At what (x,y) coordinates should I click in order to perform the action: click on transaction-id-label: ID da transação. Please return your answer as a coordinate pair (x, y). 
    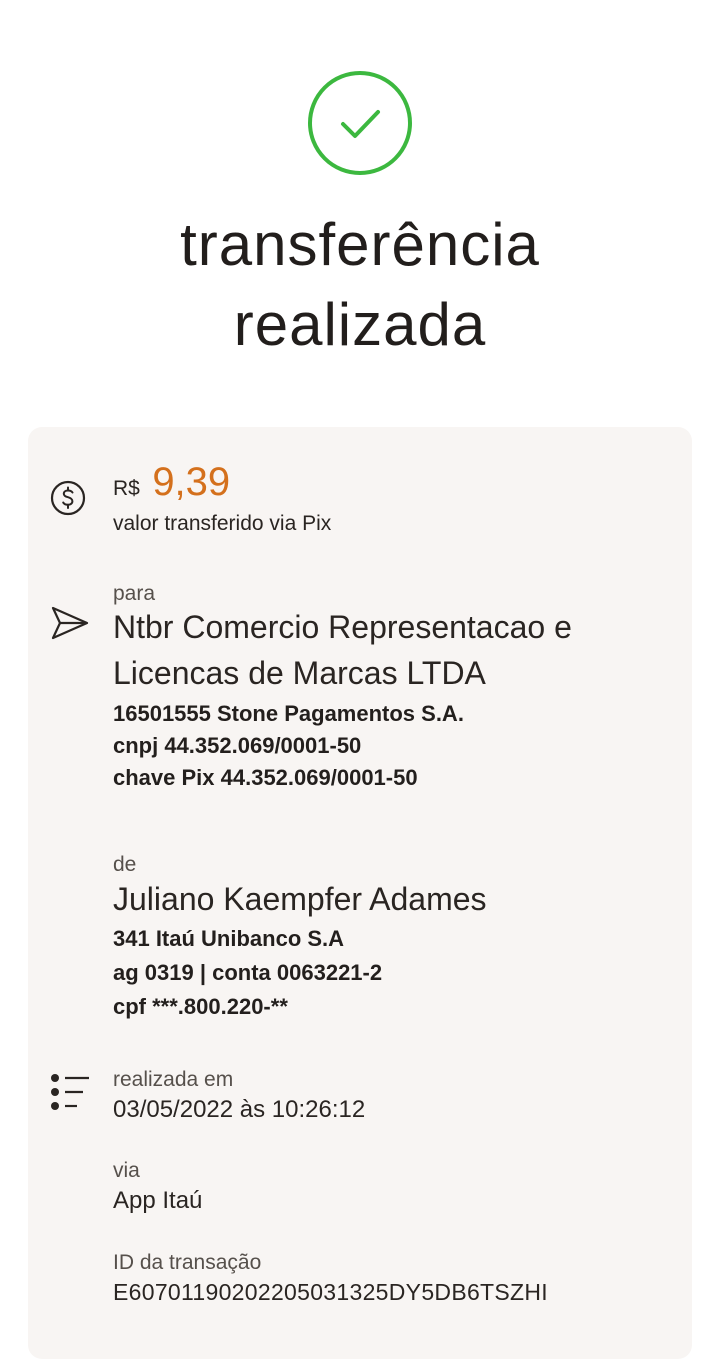
    Looking at the image, I should click on (187, 1262).